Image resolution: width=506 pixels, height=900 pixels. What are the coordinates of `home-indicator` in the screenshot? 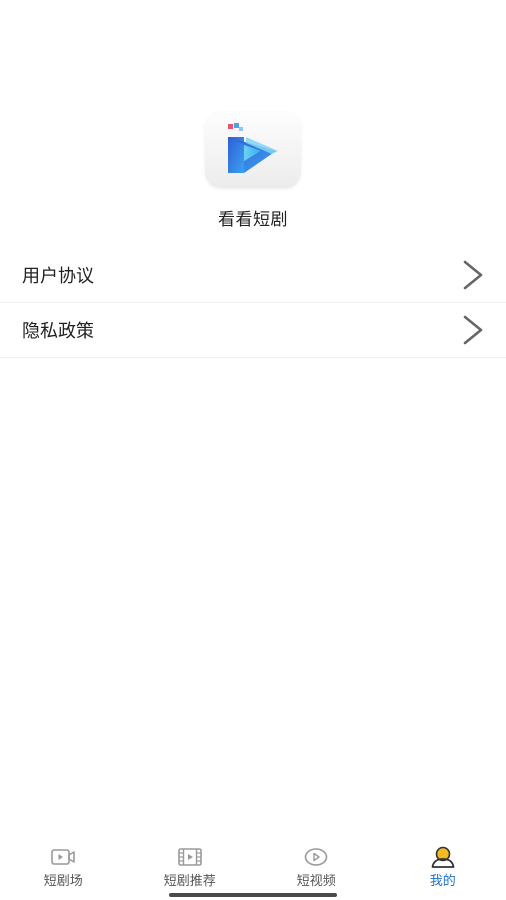 It's located at (253, 895).